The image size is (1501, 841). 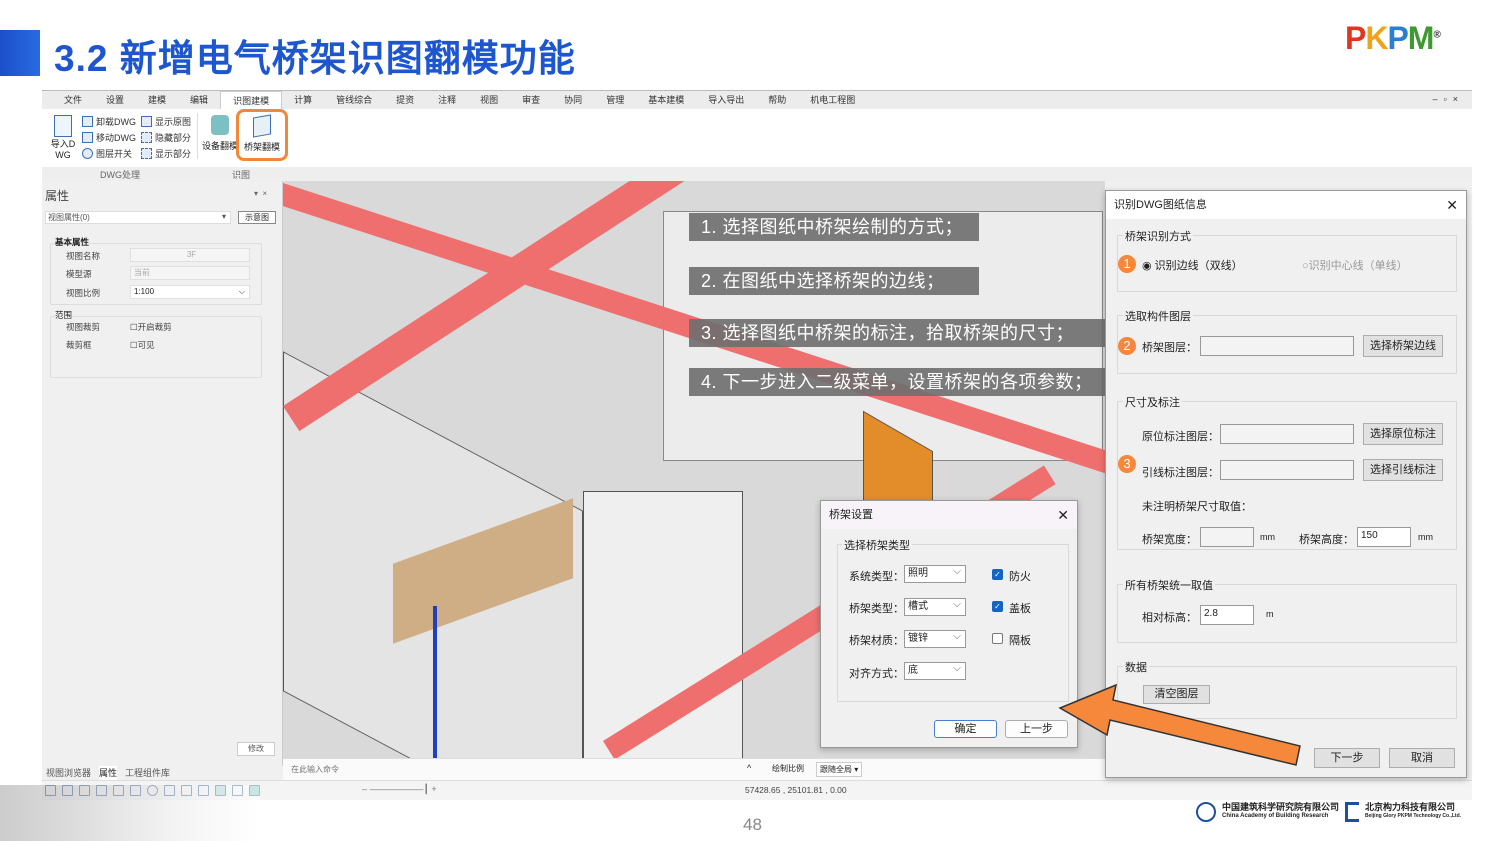 What do you see at coordinates (1020, 577) in the screenshot?
I see `fireproof-label: 防火` at bounding box center [1020, 577].